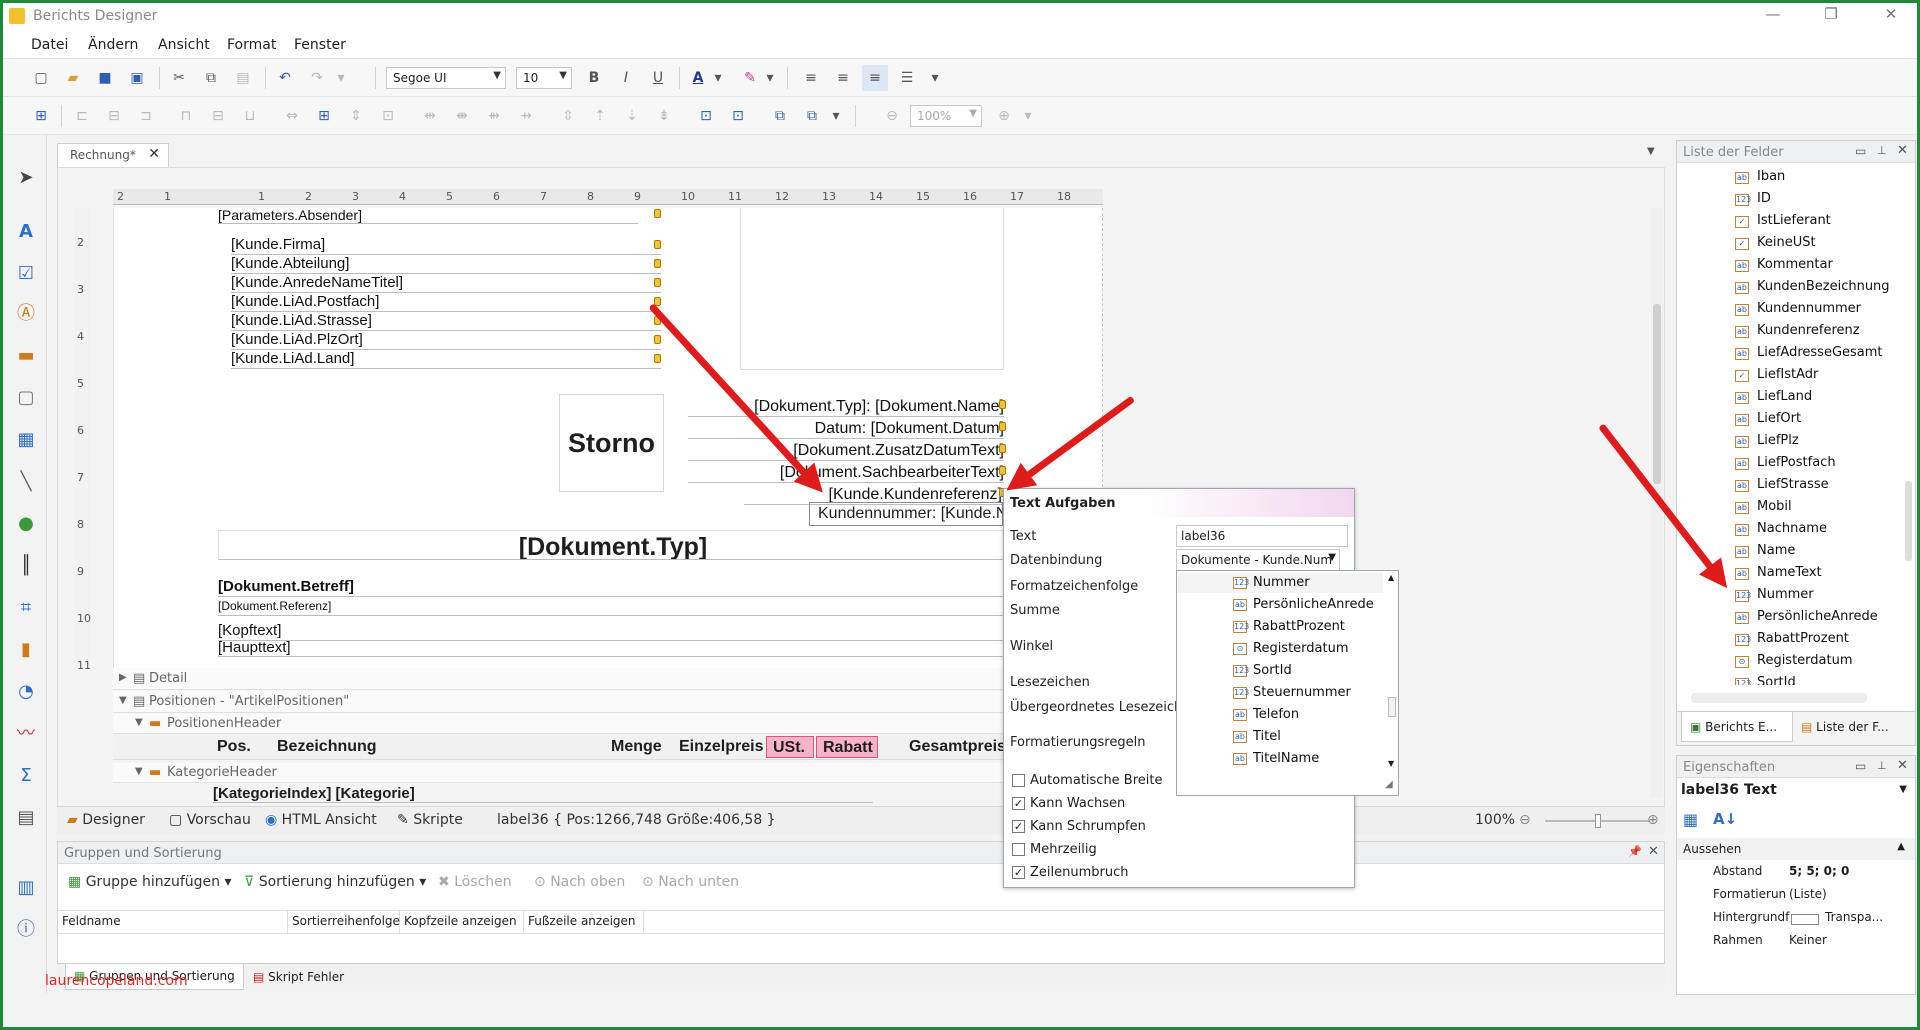 The width and height of the screenshot is (1920, 1030). What do you see at coordinates (1794, 793) in the screenshot?
I see `object-selector: label36 Text ▼` at bounding box center [1794, 793].